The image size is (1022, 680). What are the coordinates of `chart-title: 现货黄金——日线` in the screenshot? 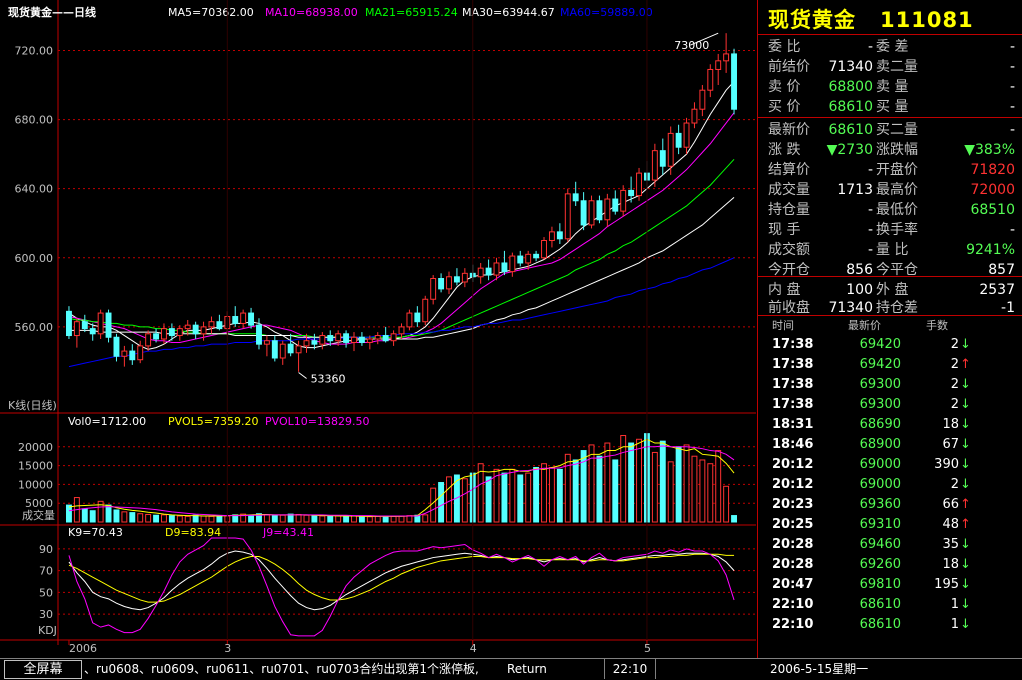 It's located at (52, 12).